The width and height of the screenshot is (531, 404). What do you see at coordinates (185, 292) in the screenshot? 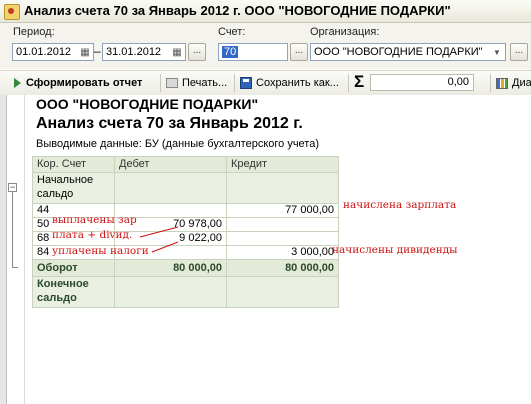
I see `closing-balance-row: Конечное сальдо` at bounding box center [185, 292].